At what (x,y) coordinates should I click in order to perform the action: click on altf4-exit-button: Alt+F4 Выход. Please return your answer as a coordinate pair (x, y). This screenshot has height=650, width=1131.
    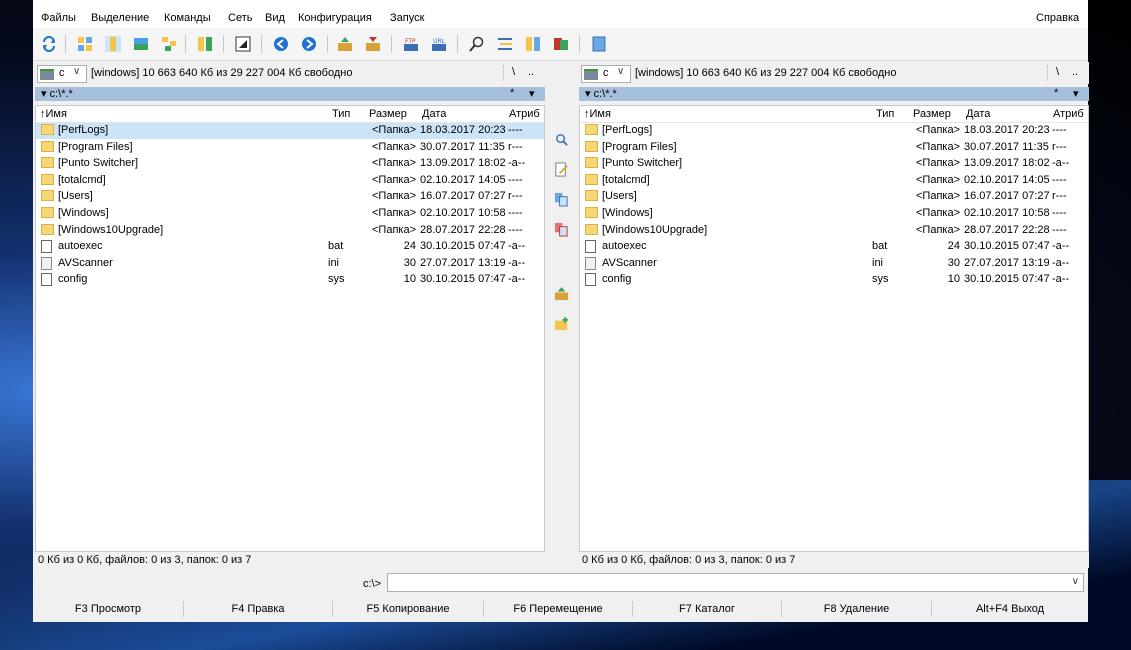
    Looking at the image, I should click on (1010, 609).